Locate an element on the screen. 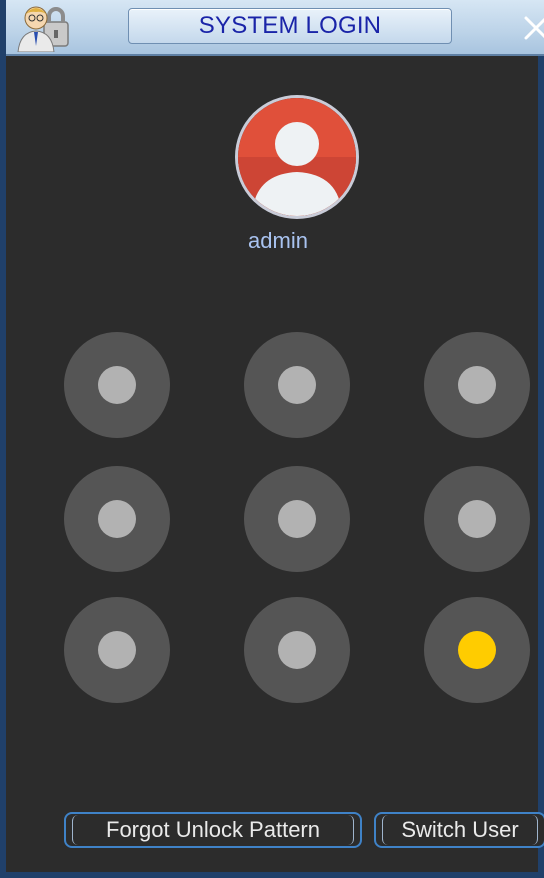 Image resolution: width=544 pixels, height=878 pixels. forgot-unlock-pattern-label: Forgot Unlock Pattern is located at coordinates (213, 830).